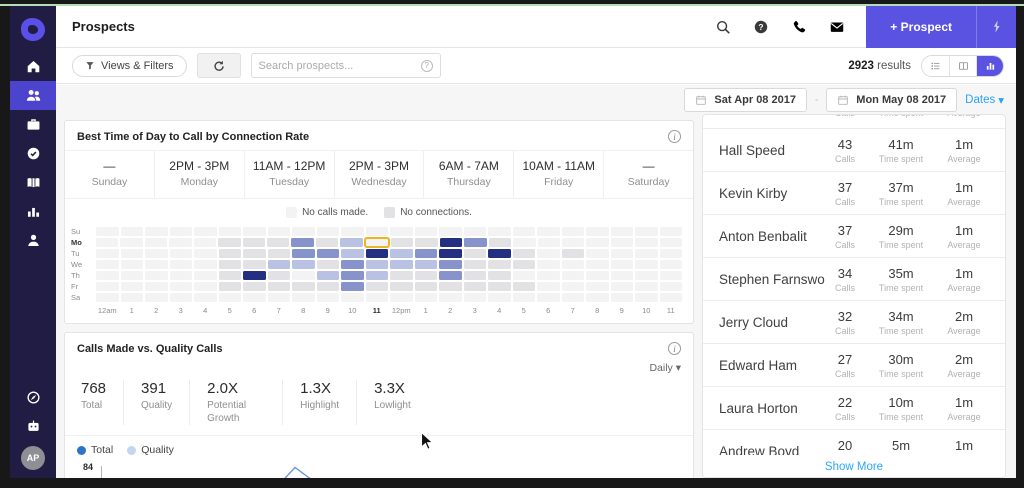 The image size is (1024, 488). I want to click on mail-icon, so click(837, 27).